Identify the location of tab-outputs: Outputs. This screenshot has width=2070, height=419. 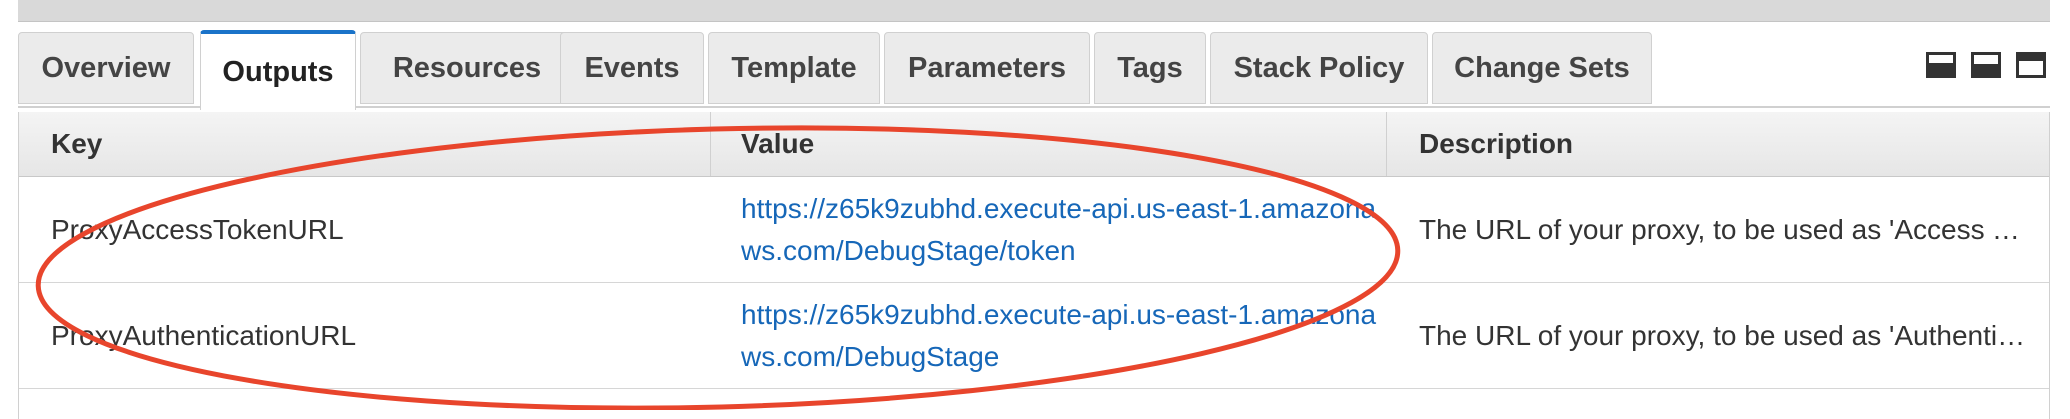
(278, 70).